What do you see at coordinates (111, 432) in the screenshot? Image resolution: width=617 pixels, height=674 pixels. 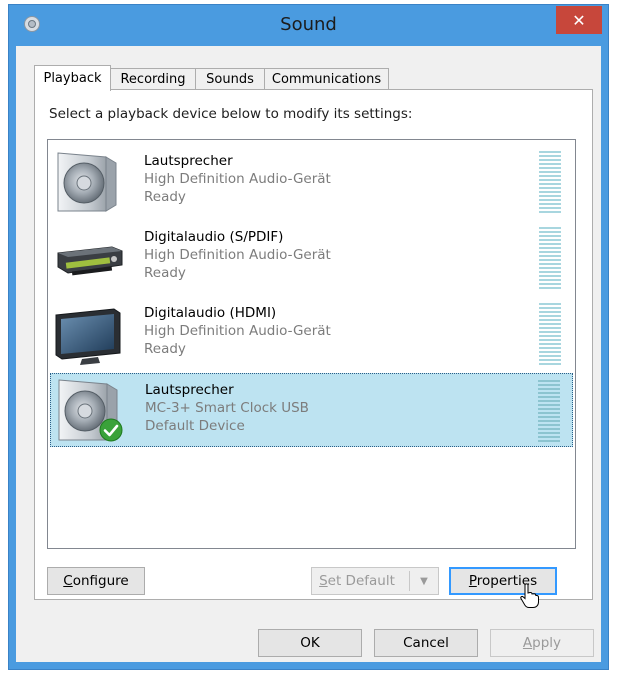 I see `default-device-check-icon` at bounding box center [111, 432].